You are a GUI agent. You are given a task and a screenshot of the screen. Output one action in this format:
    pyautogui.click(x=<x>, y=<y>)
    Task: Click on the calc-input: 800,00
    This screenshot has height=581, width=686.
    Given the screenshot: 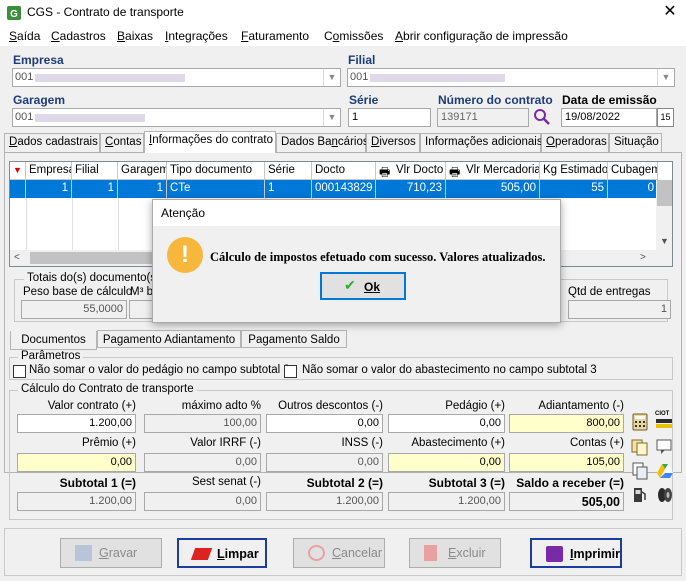 What is the action you would take?
    pyautogui.click(x=566, y=423)
    